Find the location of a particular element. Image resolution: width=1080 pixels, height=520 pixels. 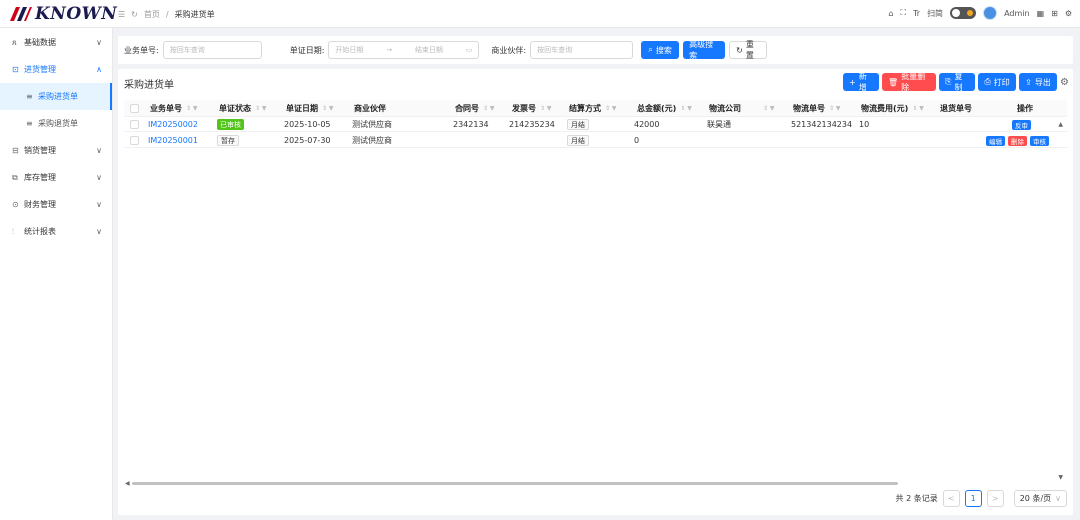

search-button: ⌕ 搜索 is located at coordinates (660, 50).